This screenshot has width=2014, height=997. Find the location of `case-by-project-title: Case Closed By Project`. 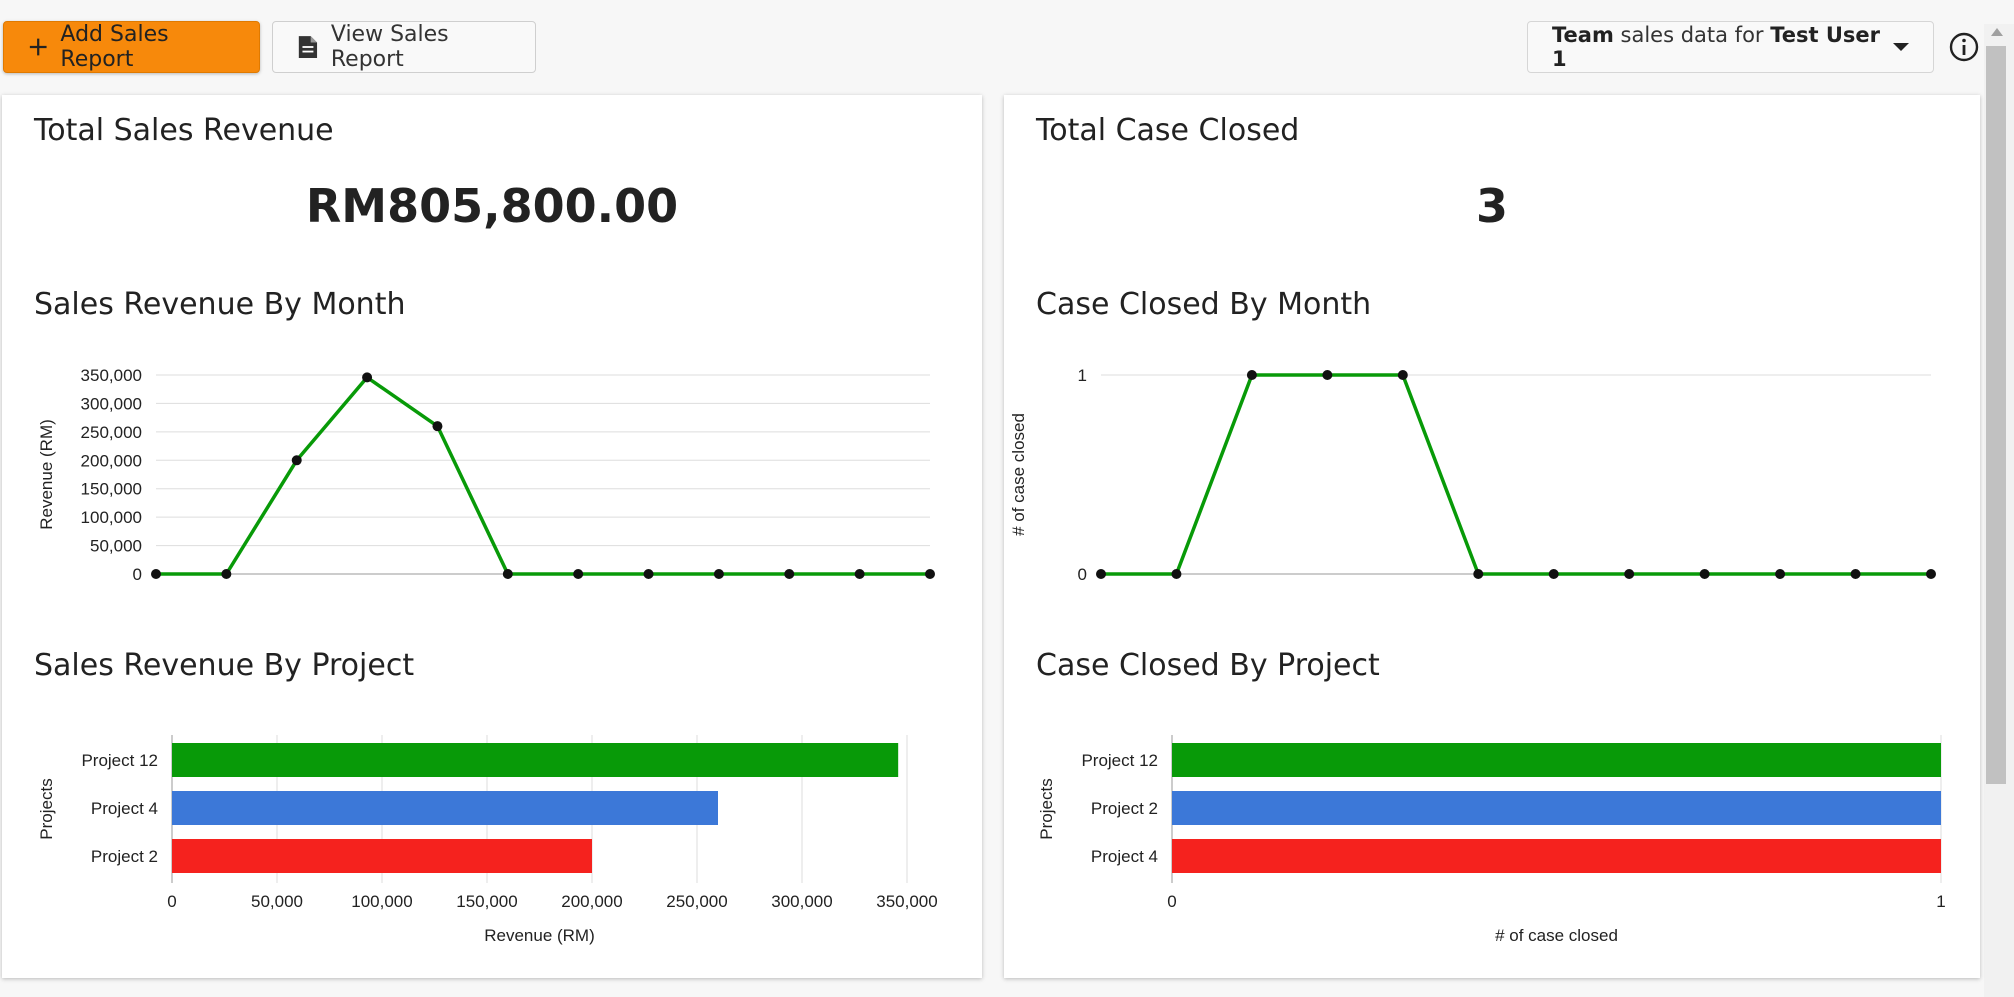

case-by-project-title: Case Closed By Project is located at coordinates (1208, 665).